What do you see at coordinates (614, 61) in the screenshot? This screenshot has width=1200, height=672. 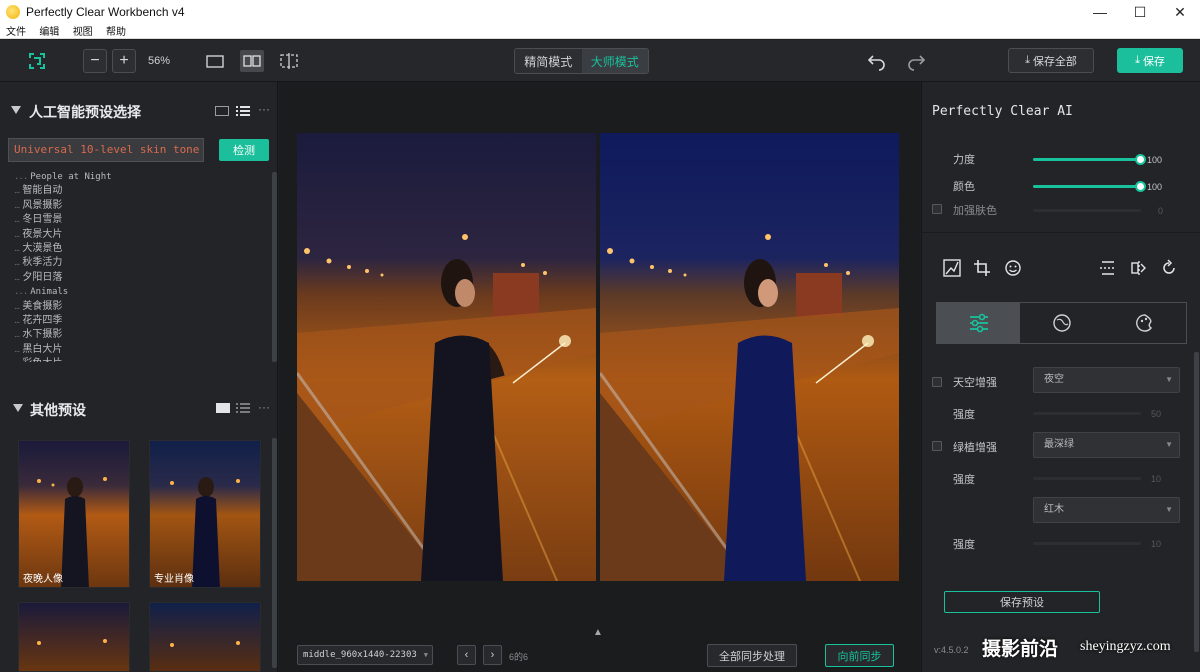 I see `master-mode-tab: 大师模式` at bounding box center [614, 61].